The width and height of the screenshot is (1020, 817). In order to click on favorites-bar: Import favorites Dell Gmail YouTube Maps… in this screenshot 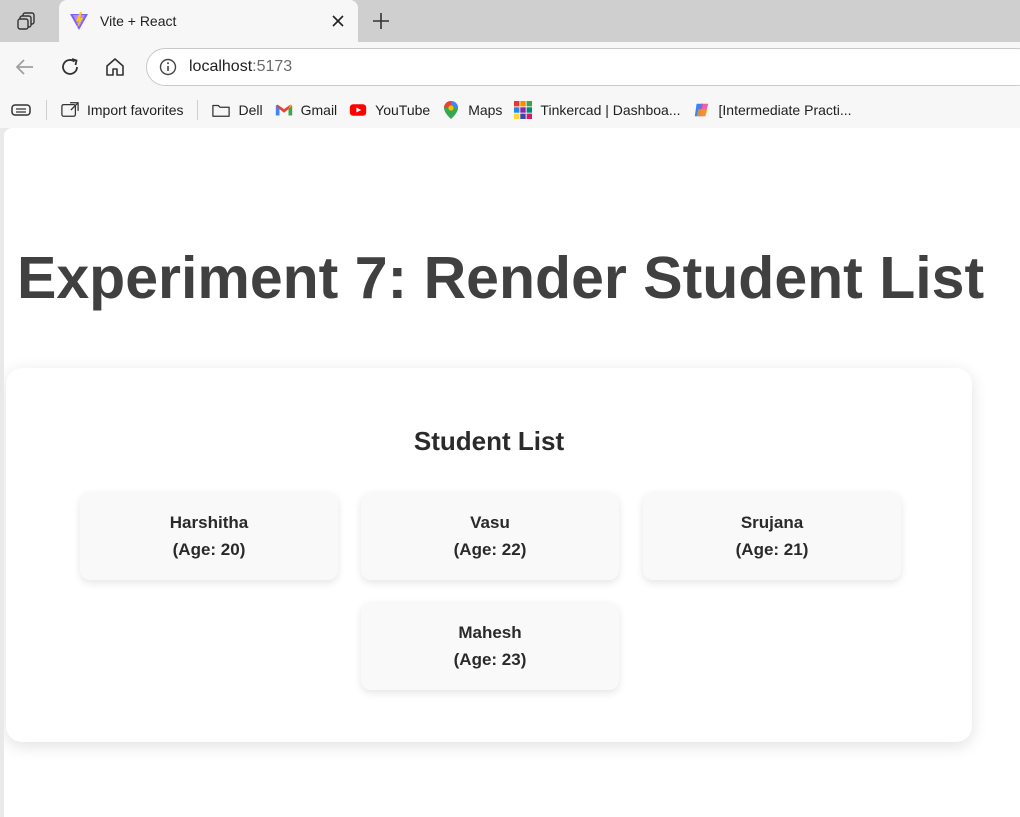, I will do `click(510, 110)`.